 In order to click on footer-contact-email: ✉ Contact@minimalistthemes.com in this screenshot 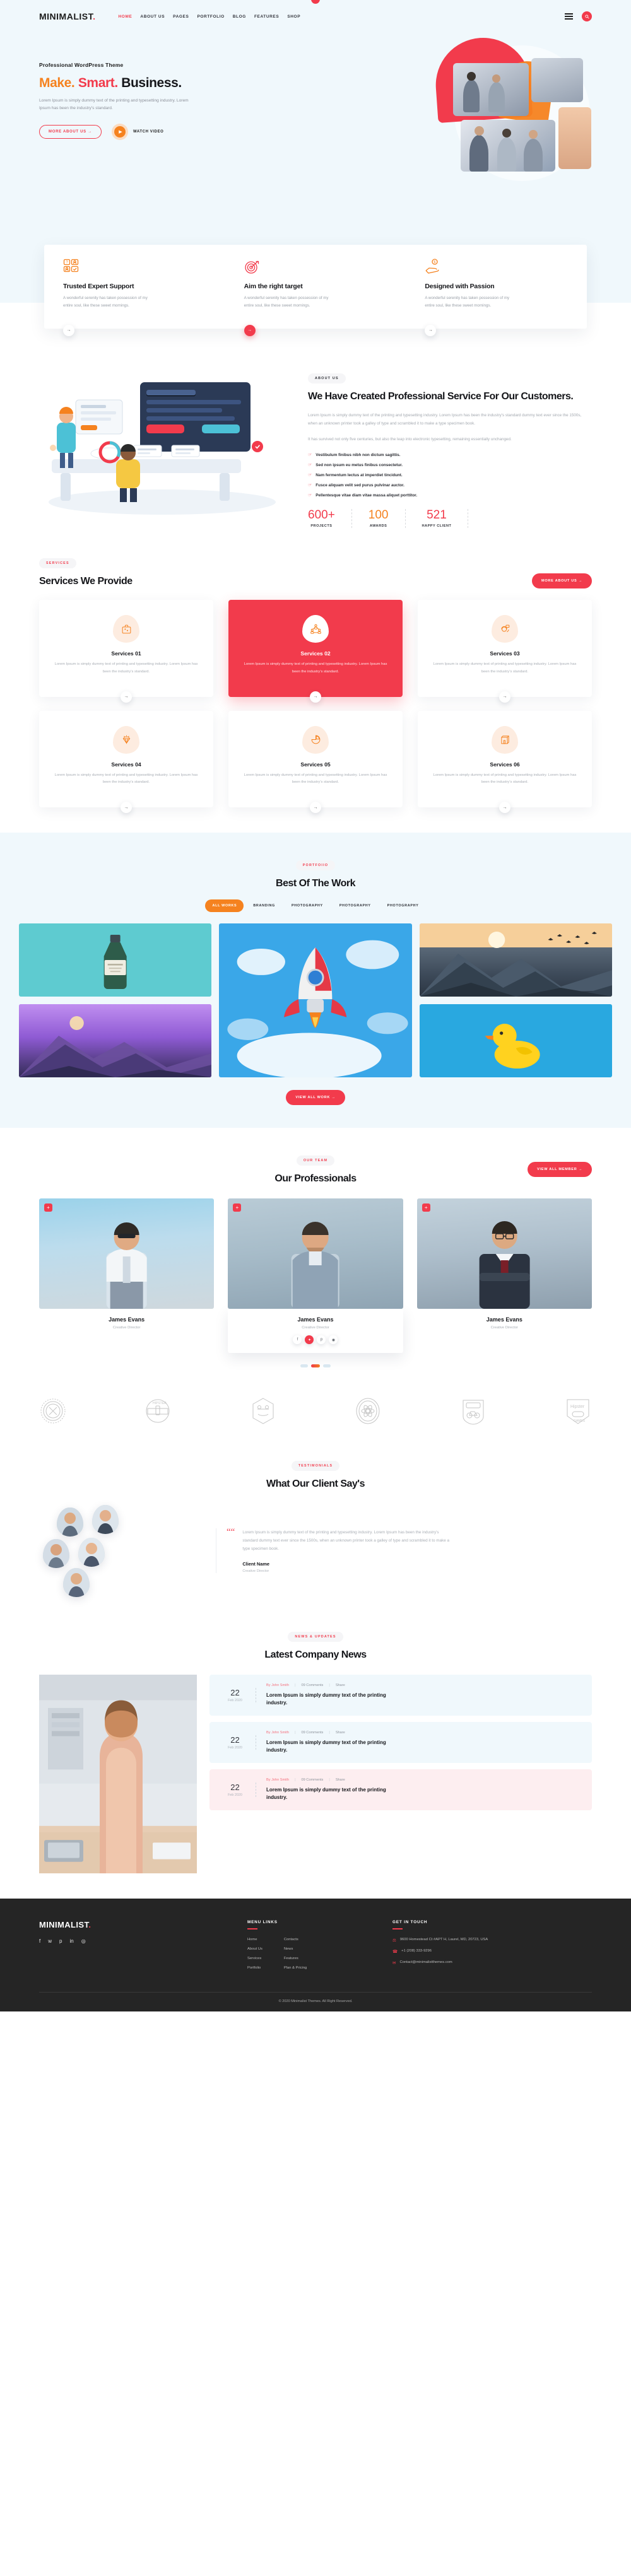, I will do `click(465, 1962)`.